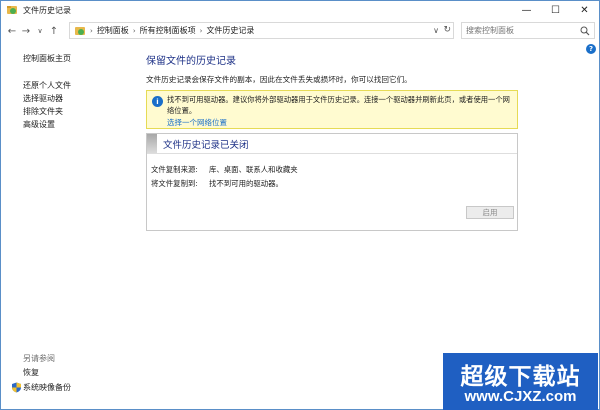 The height and width of the screenshot is (410, 600). What do you see at coordinates (78, 372) in the screenshot?
I see `see-also-recovery: 恢复` at bounding box center [78, 372].